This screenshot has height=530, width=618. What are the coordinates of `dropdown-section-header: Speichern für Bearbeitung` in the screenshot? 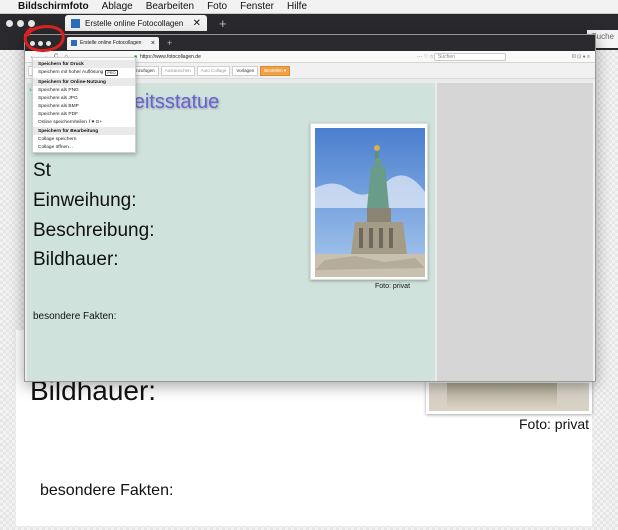 It's located at (84, 131).